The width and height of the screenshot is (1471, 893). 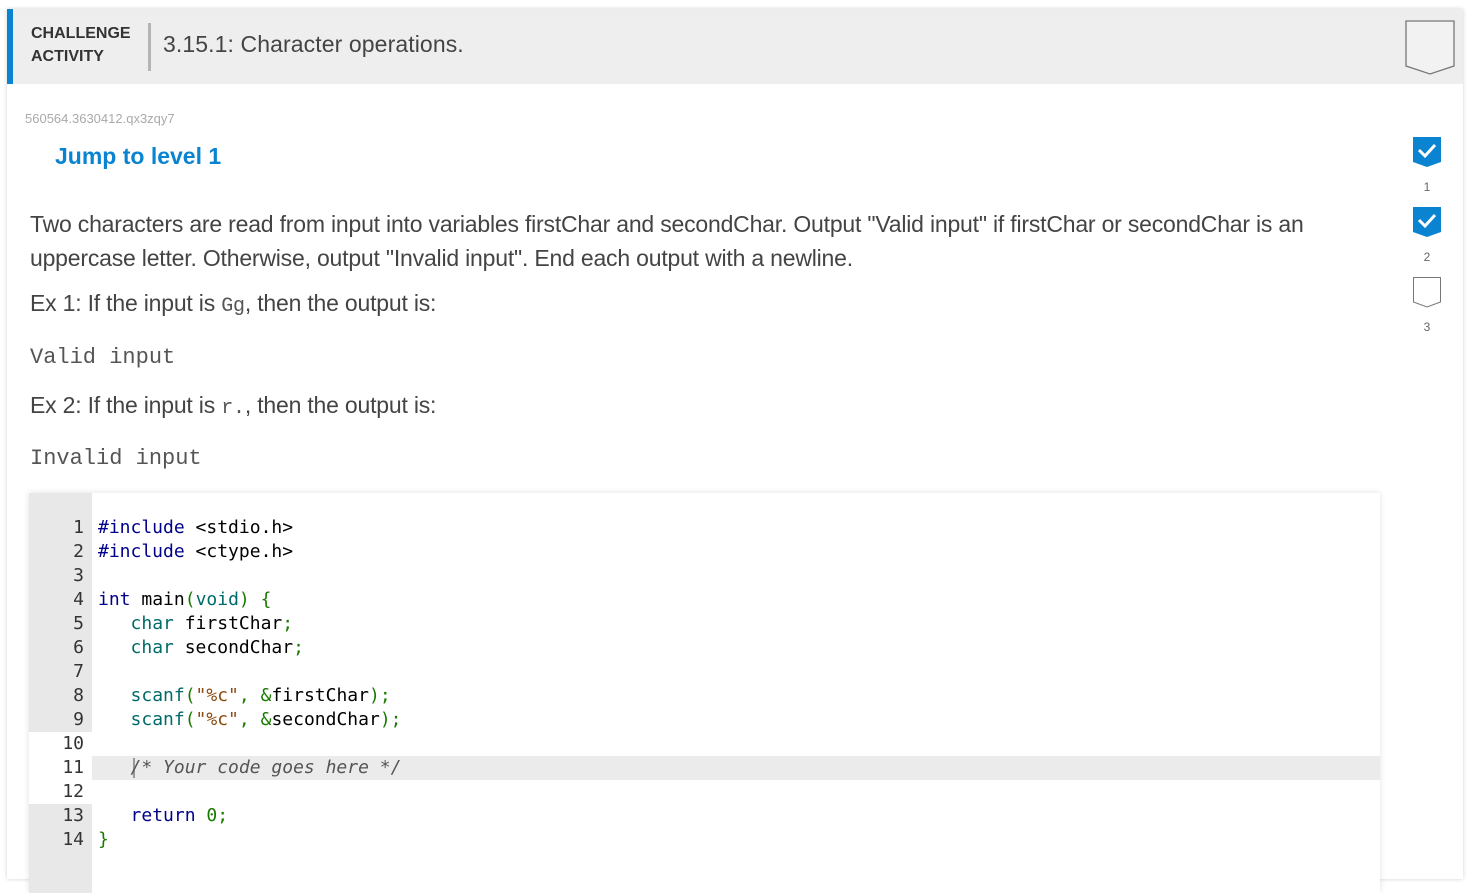 What do you see at coordinates (149, 47) in the screenshot?
I see `header-divider` at bounding box center [149, 47].